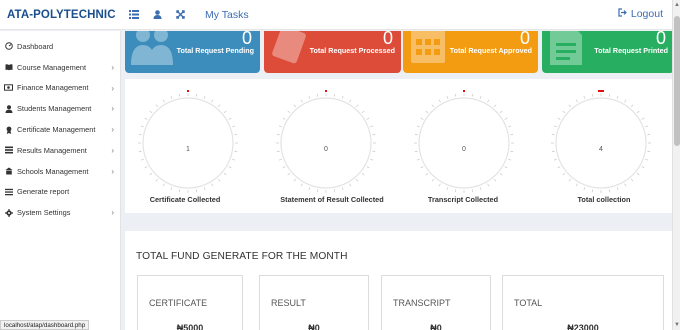 This screenshot has width=680, height=330. What do you see at coordinates (8, 212) in the screenshot?
I see `gear-icon` at bounding box center [8, 212].